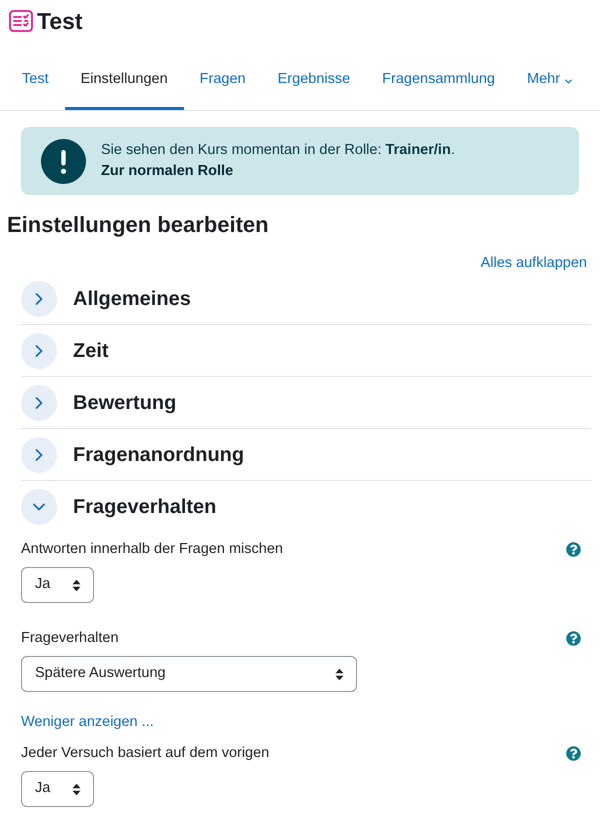 The width and height of the screenshot is (600, 818). I want to click on tab: Fragensammlung, so click(438, 80).